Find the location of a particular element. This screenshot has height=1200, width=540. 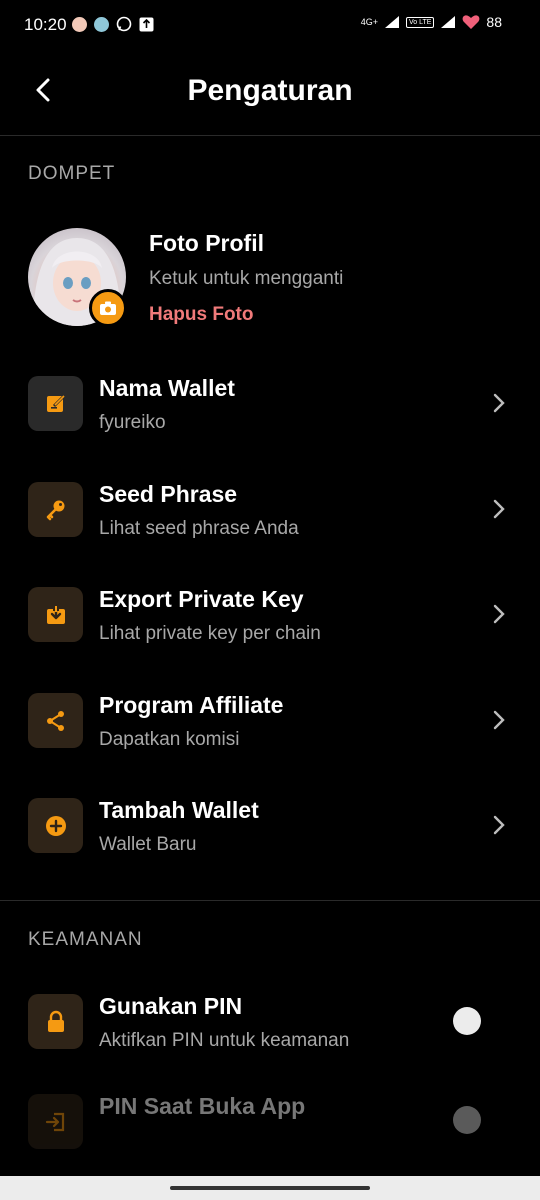

profile-photo-subtitle: Ketuk untuk mengganti is located at coordinates (246, 278).